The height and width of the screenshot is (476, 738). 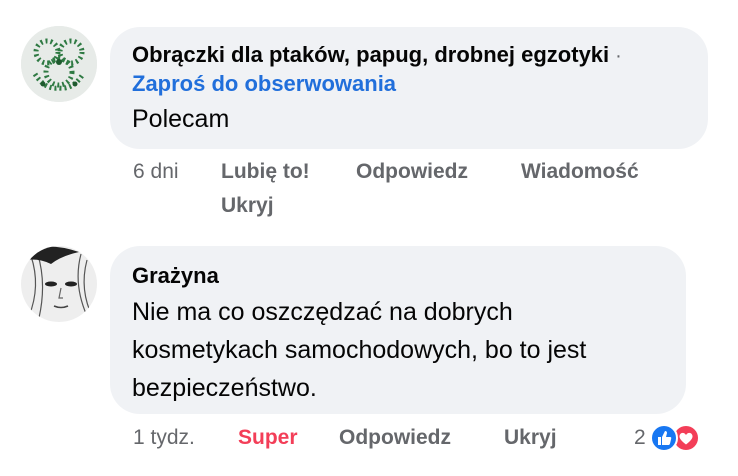 I want to click on like-reaction-icon, so click(x=663, y=438).